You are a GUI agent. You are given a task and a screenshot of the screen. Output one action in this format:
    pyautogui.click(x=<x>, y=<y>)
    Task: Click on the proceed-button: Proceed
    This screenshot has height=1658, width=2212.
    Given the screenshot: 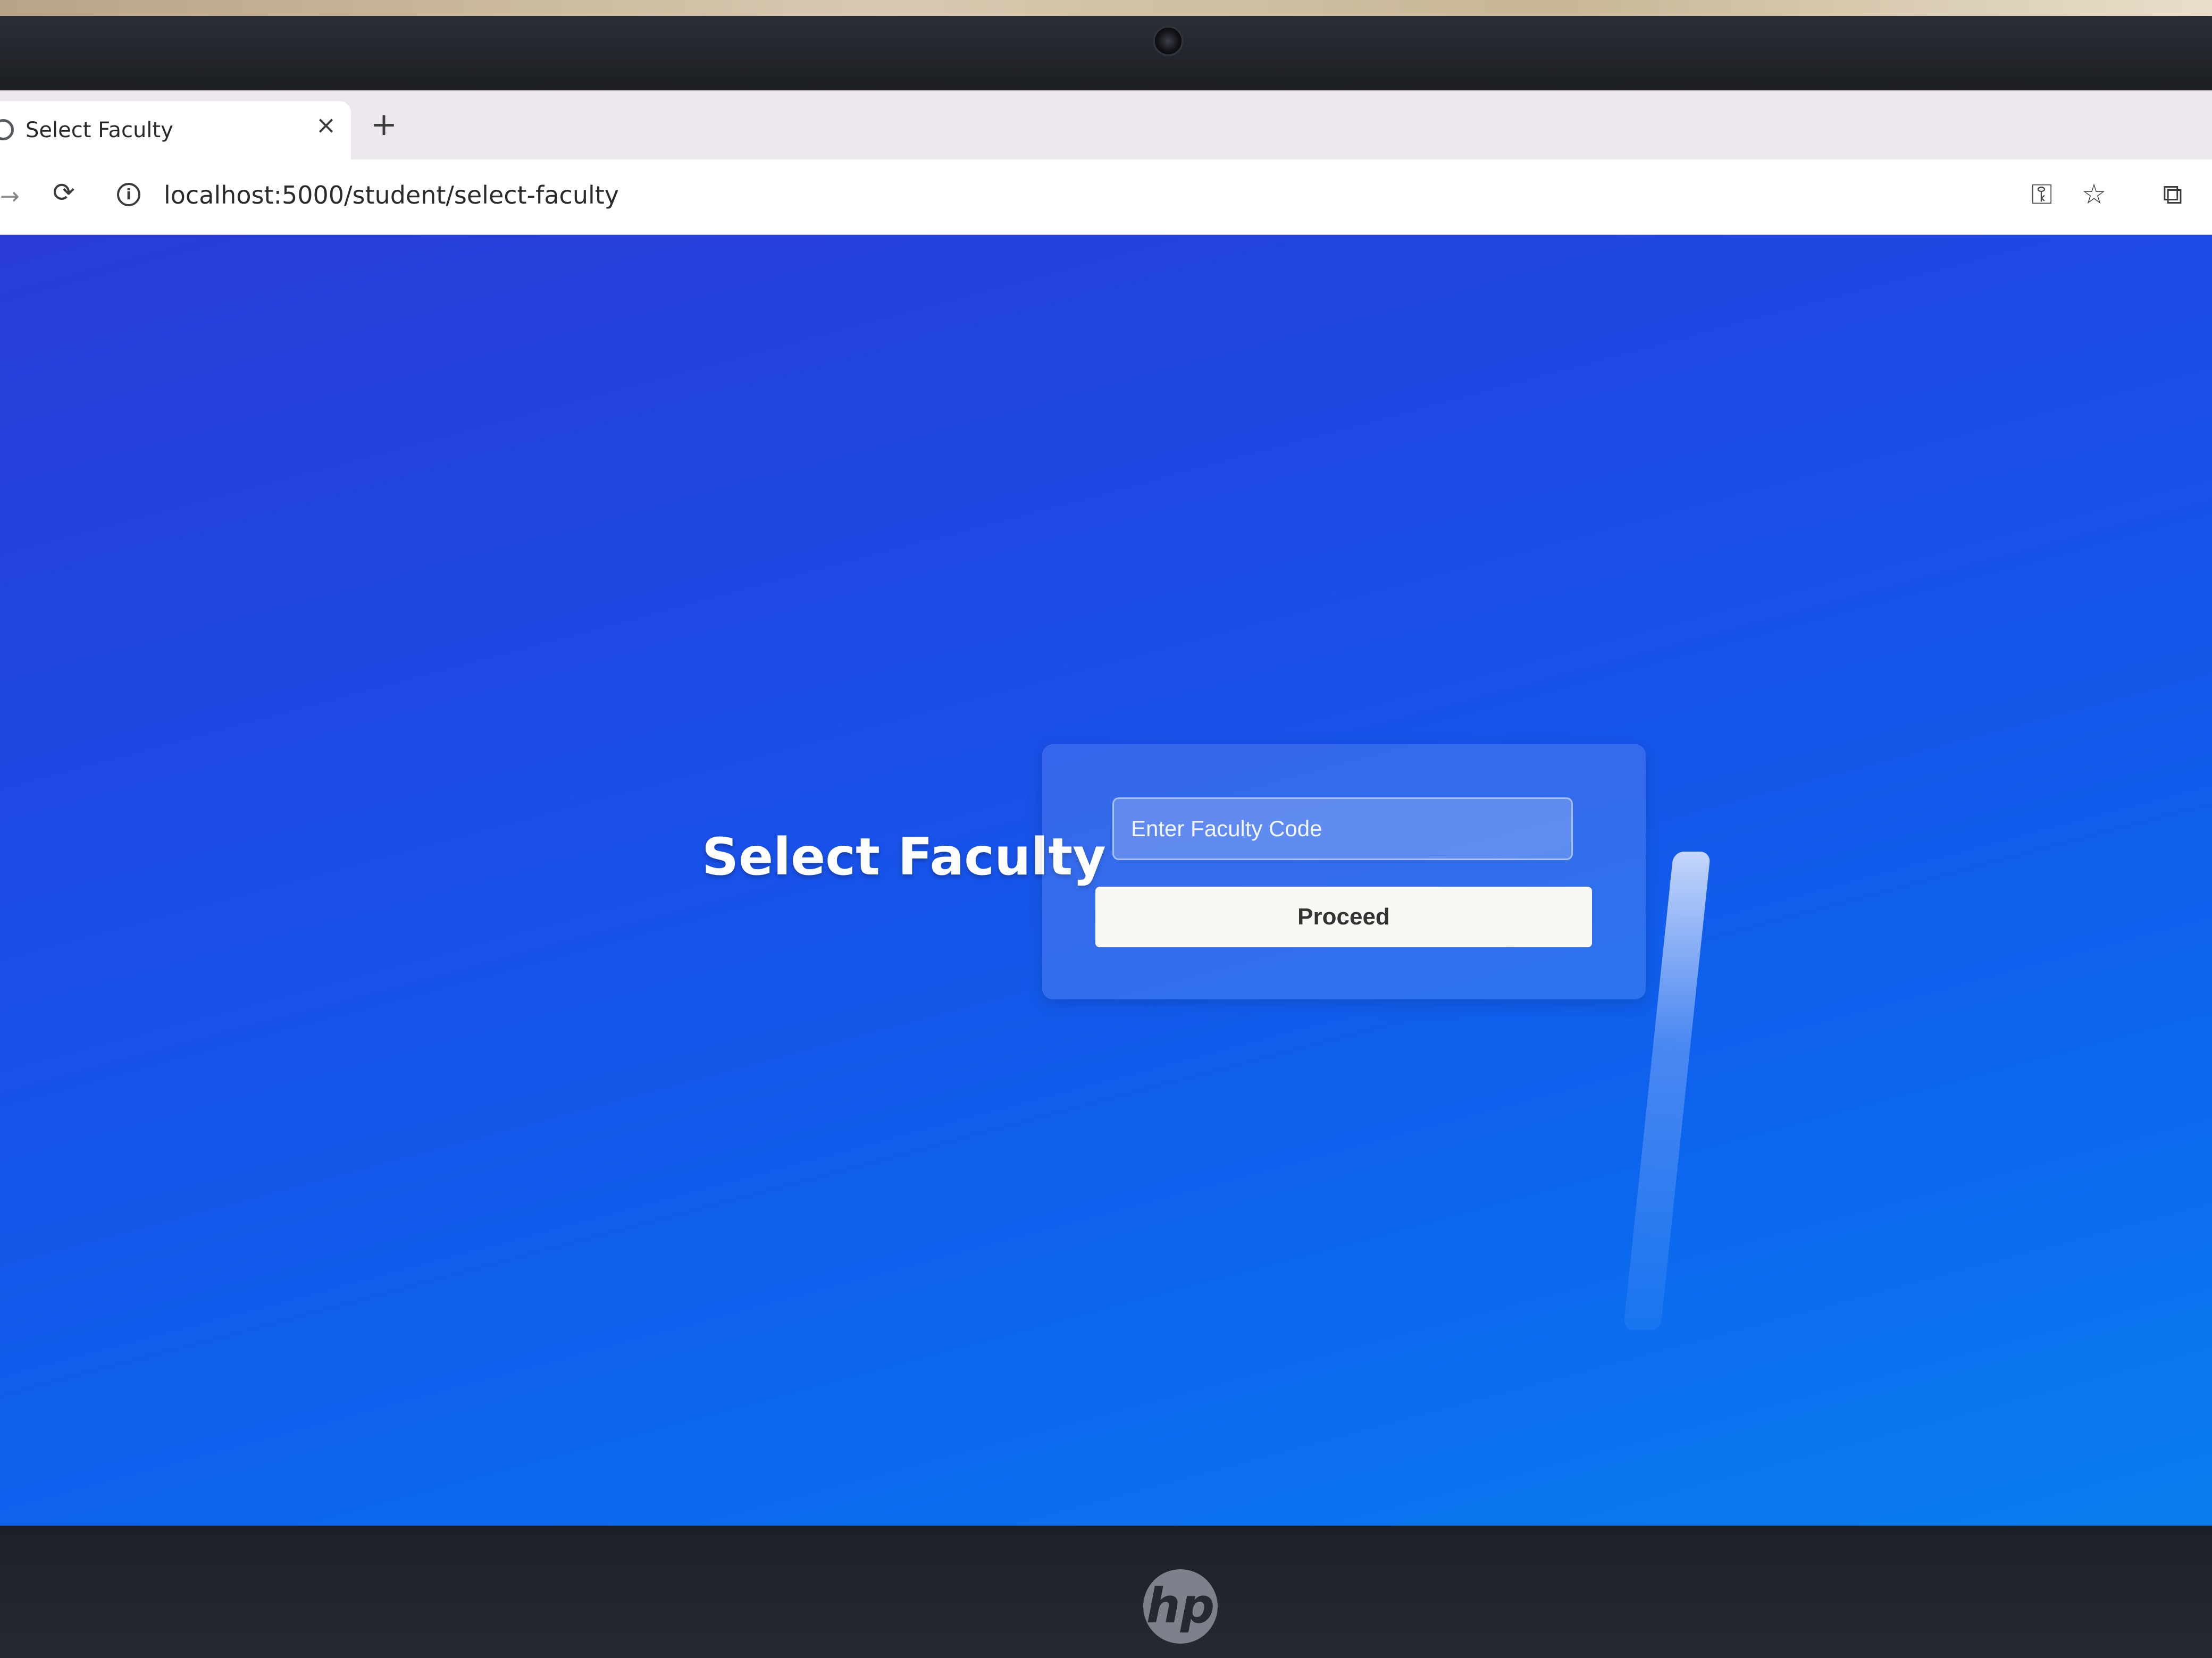 What is the action you would take?
    pyautogui.click(x=1343, y=917)
    